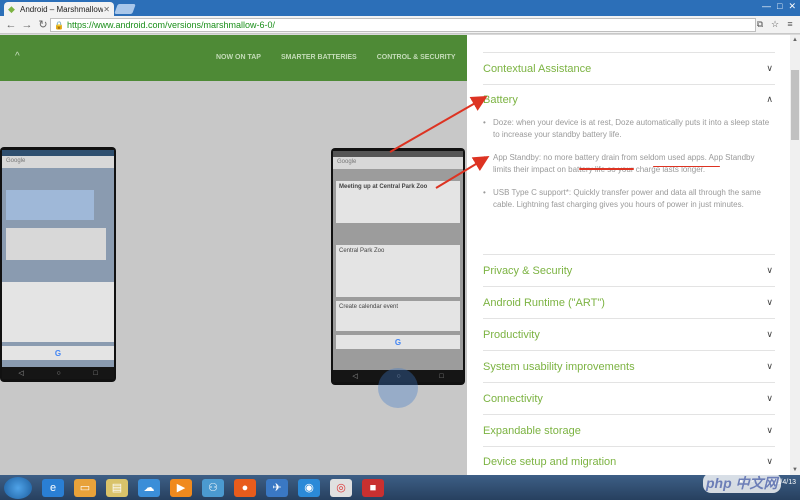 The height and width of the screenshot is (500, 800). What do you see at coordinates (18, 487) in the screenshot?
I see `start-button` at bounding box center [18, 487].